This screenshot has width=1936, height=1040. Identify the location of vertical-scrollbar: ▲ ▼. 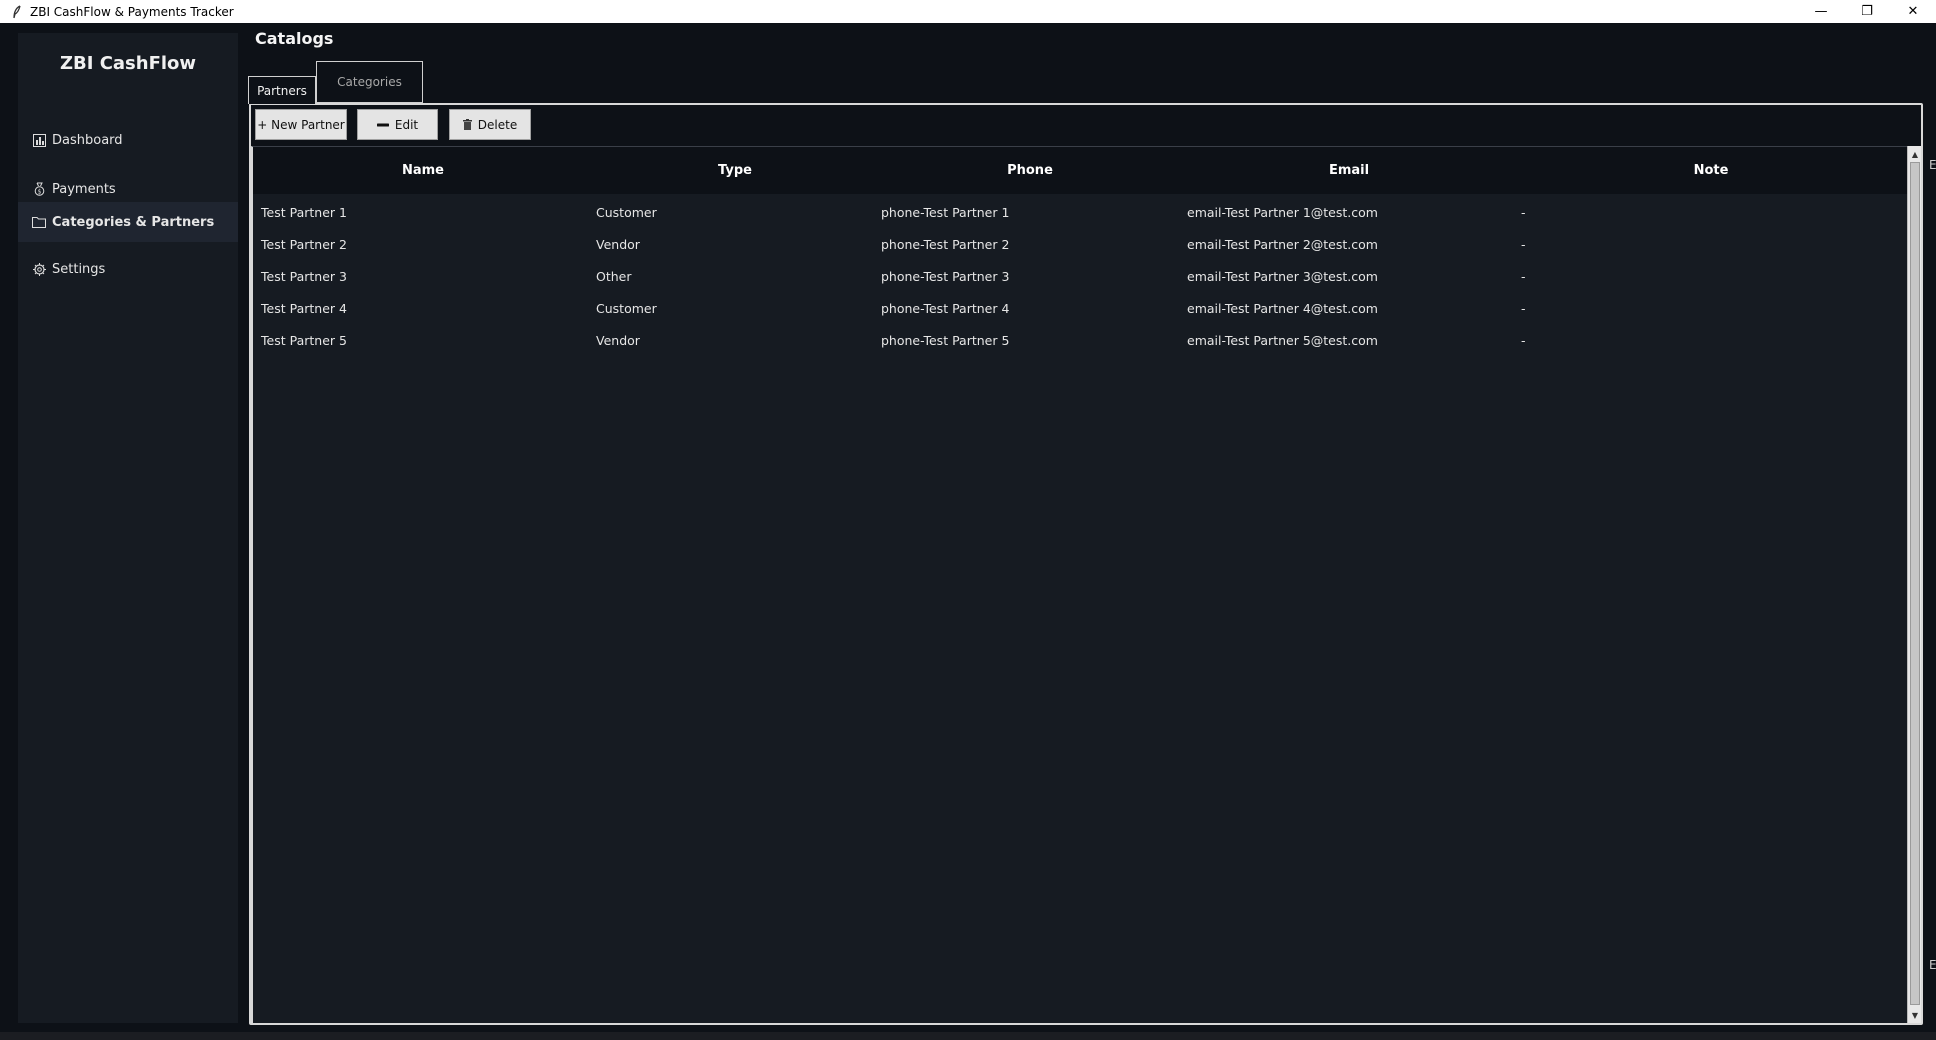
(1914, 584).